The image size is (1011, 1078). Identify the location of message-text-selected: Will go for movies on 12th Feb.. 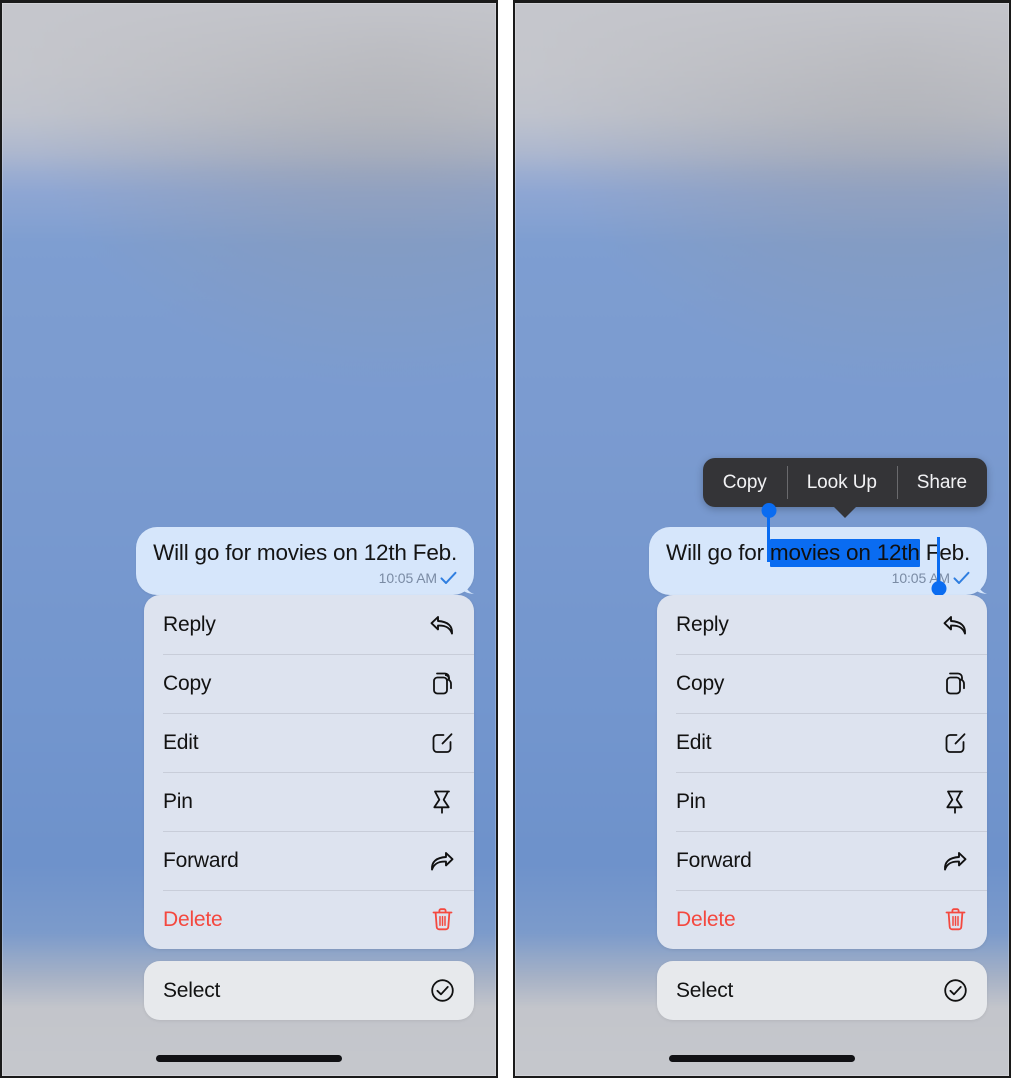
(818, 553).